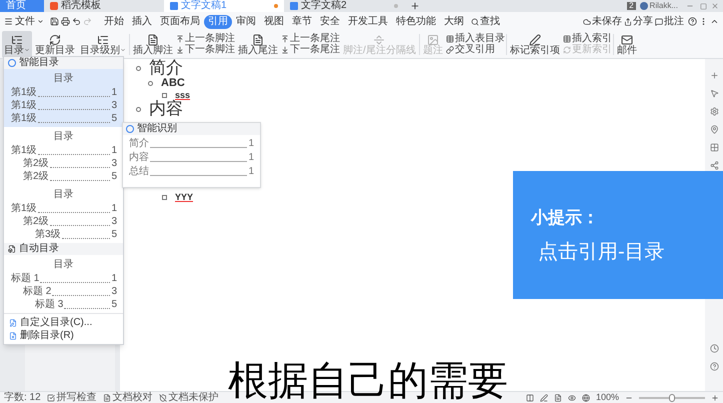 The width and height of the screenshot is (723, 403). Describe the element at coordinates (544, 398) in the screenshot. I see `pen-icon` at that location.